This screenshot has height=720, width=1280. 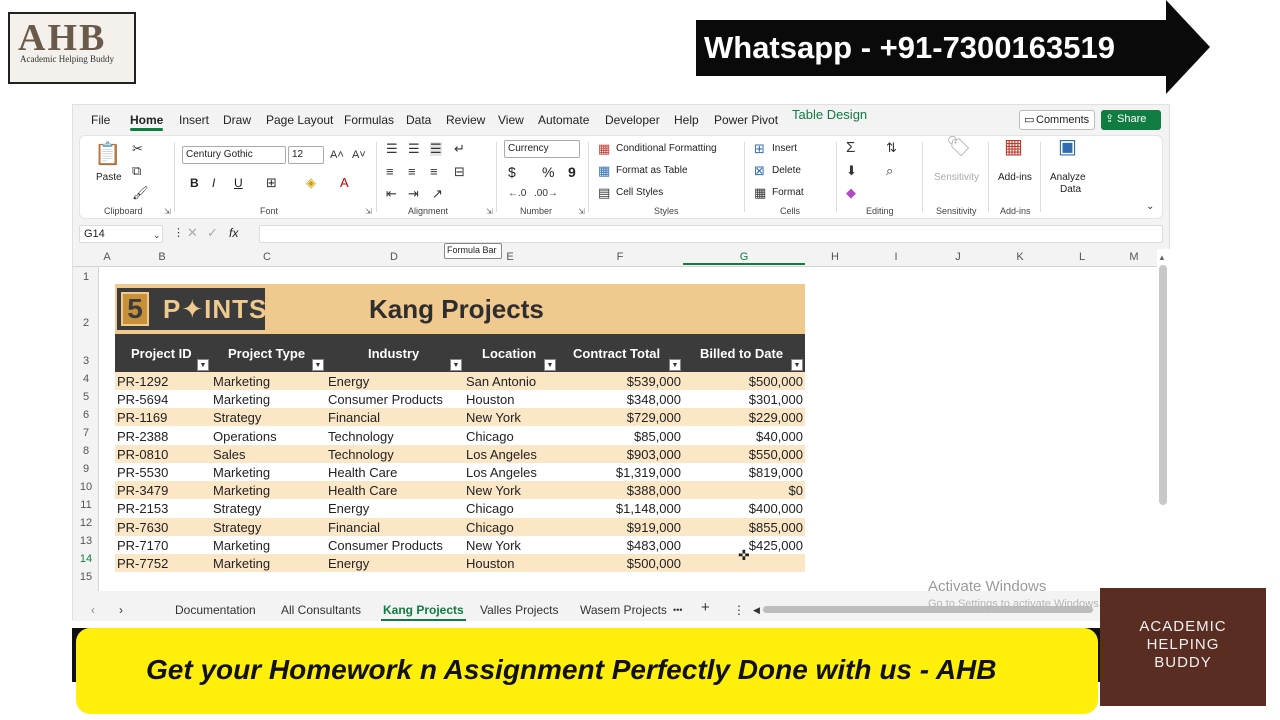 What do you see at coordinates (142, 508) in the screenshot?
I see `table-cell: PR-2153` at bounding box center [142, 508].